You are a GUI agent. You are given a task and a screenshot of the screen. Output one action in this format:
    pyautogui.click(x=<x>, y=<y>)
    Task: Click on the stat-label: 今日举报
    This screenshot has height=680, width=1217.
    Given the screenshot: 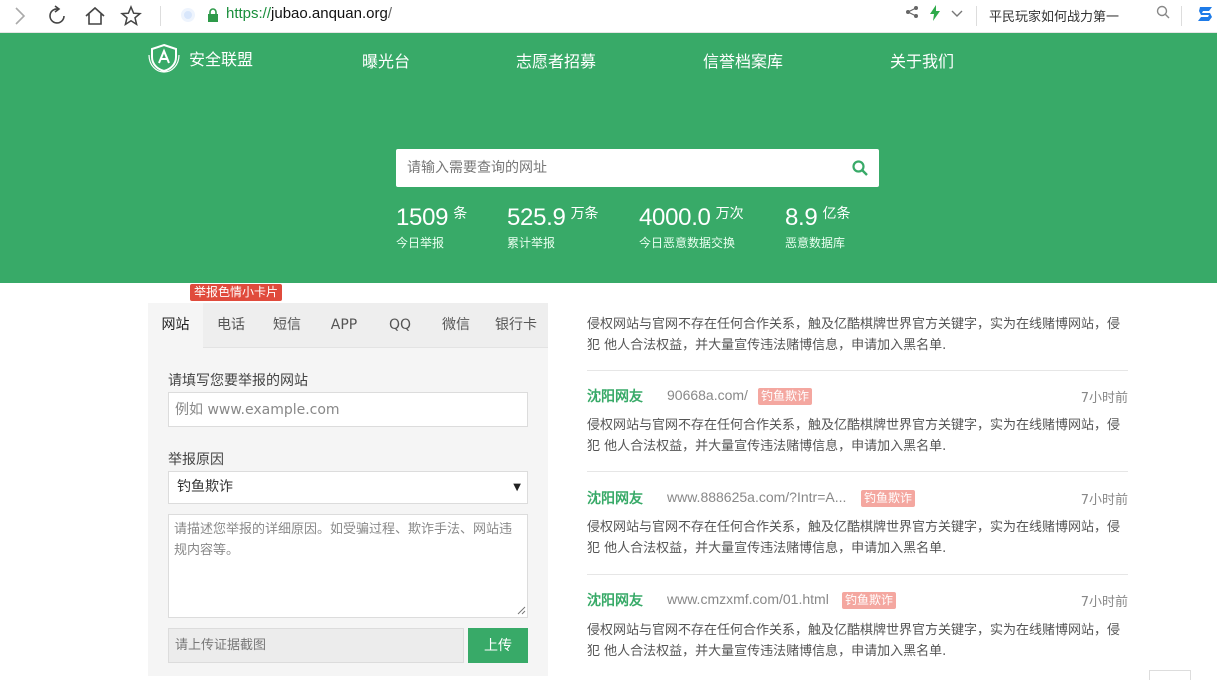 What is the action you would take?
    pyautogui.click(x=420, y=243)
    